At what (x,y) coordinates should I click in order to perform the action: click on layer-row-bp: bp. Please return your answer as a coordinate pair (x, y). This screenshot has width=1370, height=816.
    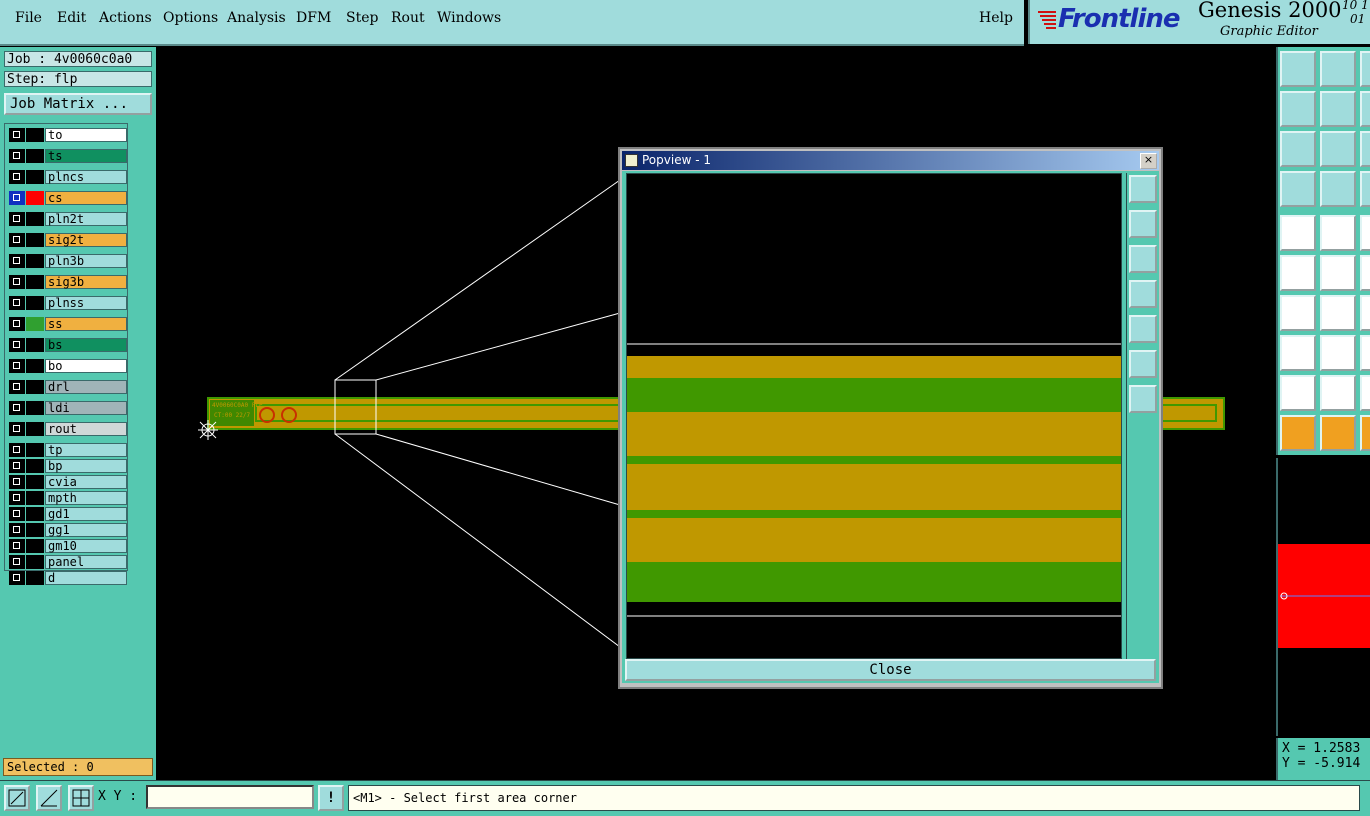
    Looking at the image, I should click on (68, 466).